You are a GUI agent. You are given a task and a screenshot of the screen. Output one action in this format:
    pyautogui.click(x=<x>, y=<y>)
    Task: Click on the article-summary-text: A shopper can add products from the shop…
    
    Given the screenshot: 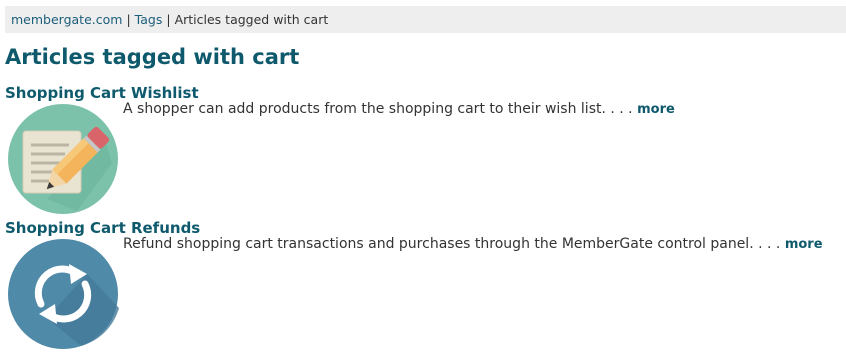 What is the action you would take?
    pyautogui.click(x=378, y=109)
    